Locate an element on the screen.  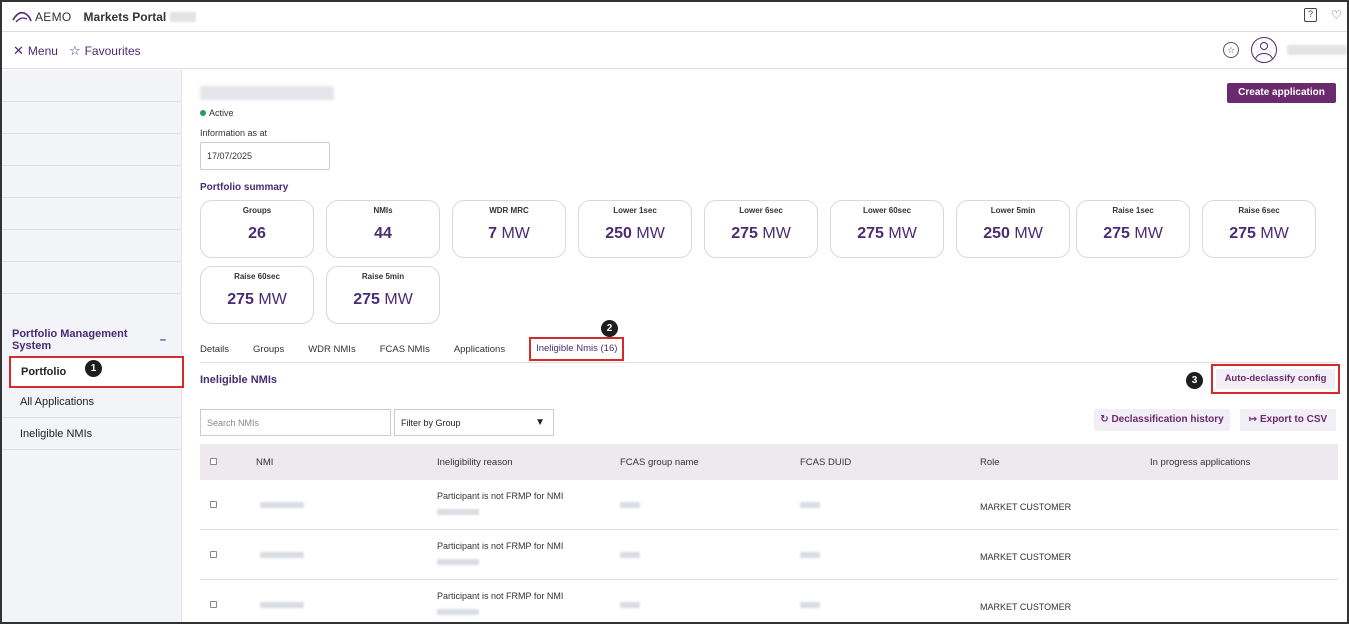
tab-wdr-nmis: WDR NMIs is located at coordinates (332, 351).